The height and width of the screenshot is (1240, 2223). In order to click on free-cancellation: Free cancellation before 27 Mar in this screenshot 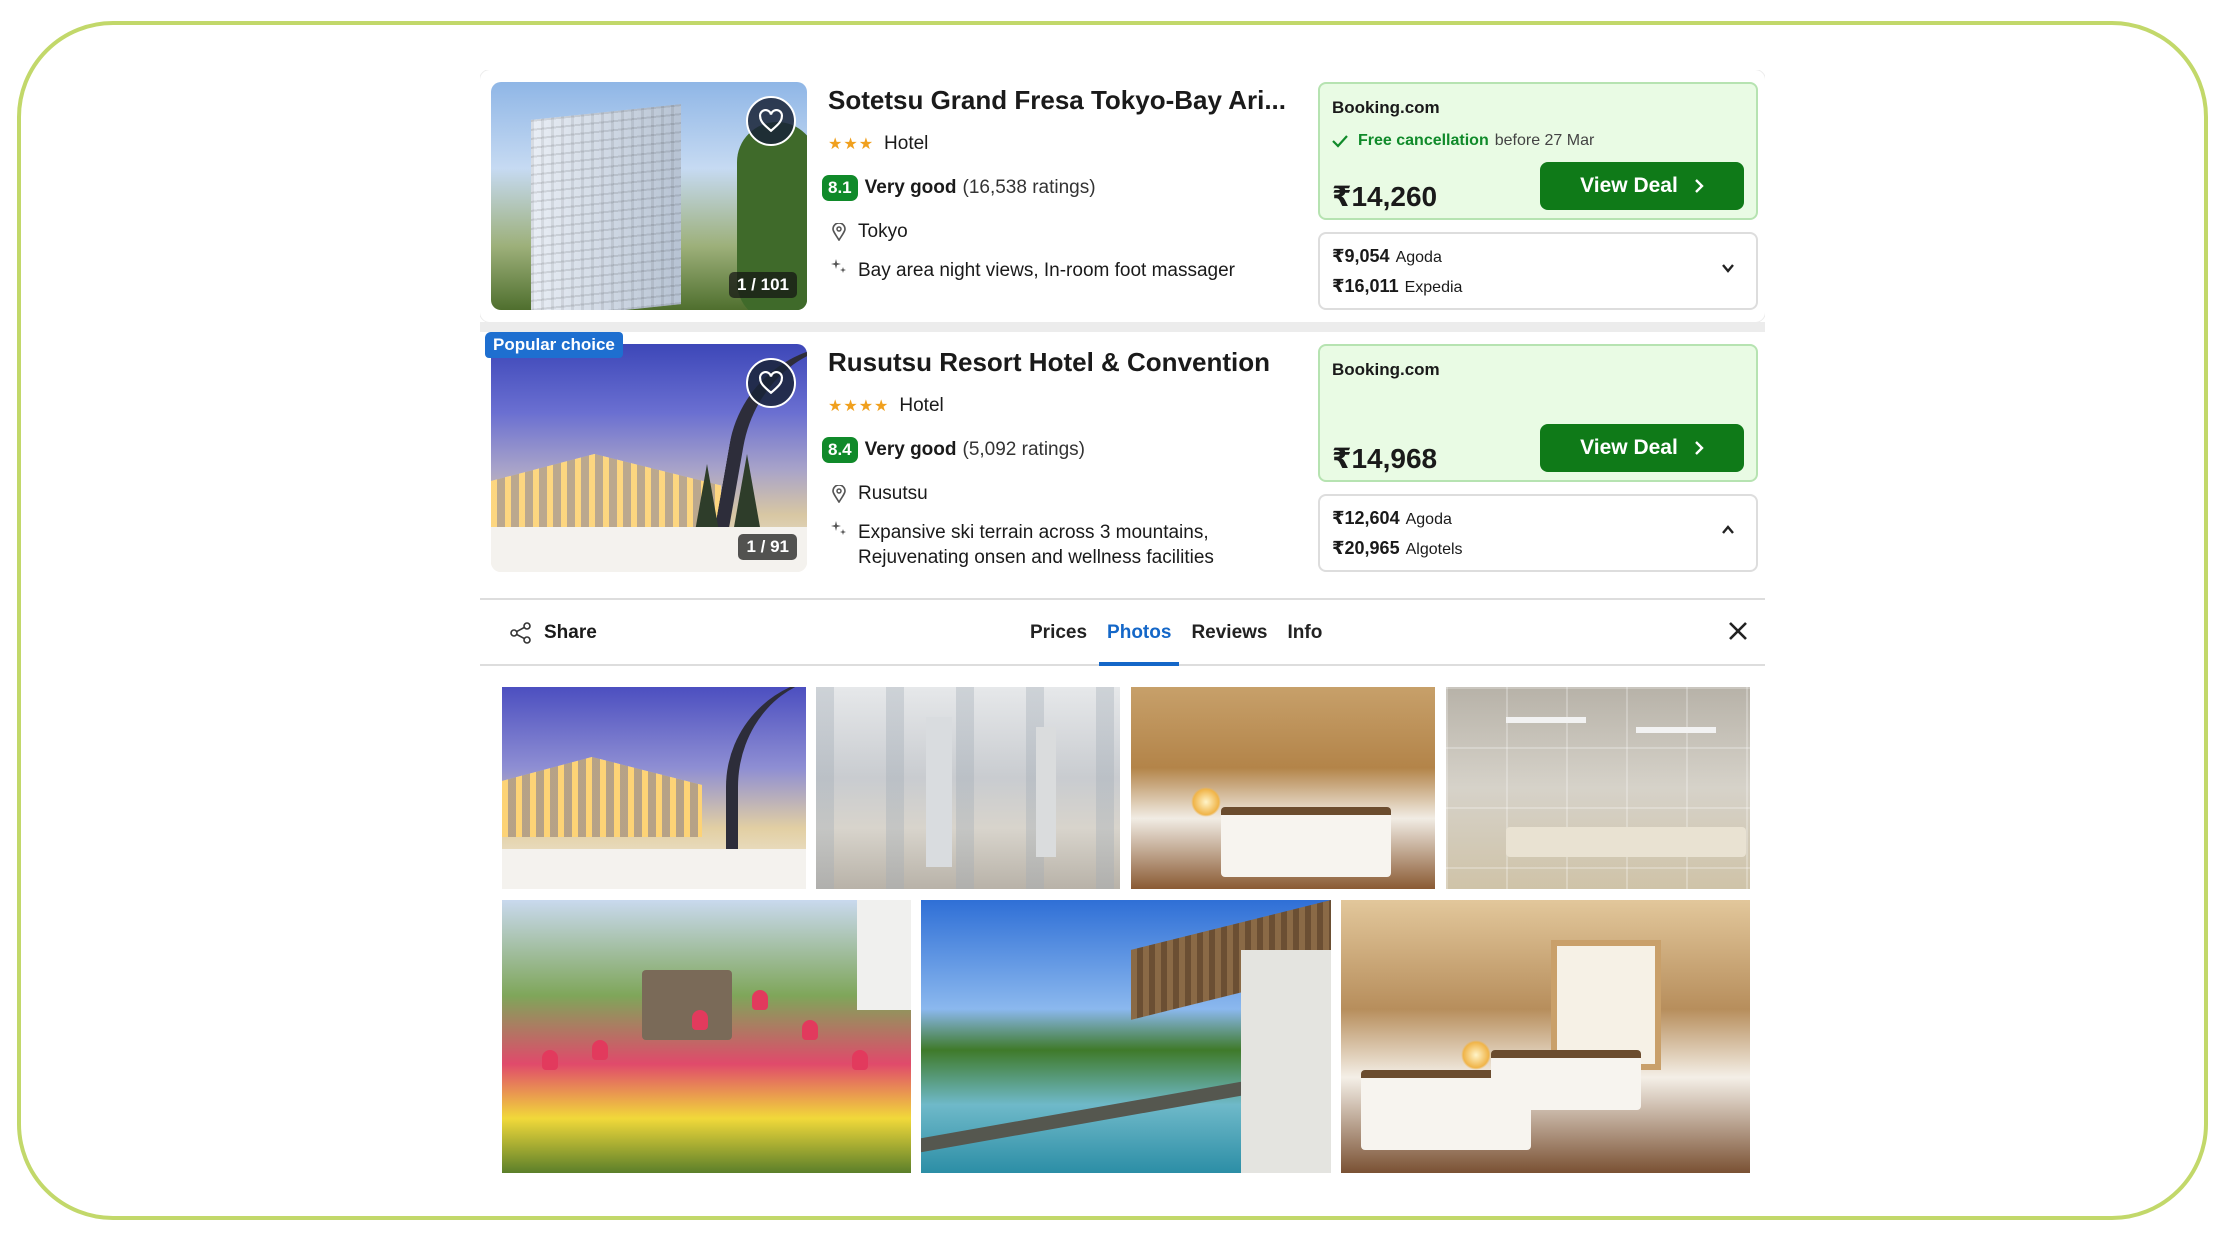, I will do `click(1463, 141)`.